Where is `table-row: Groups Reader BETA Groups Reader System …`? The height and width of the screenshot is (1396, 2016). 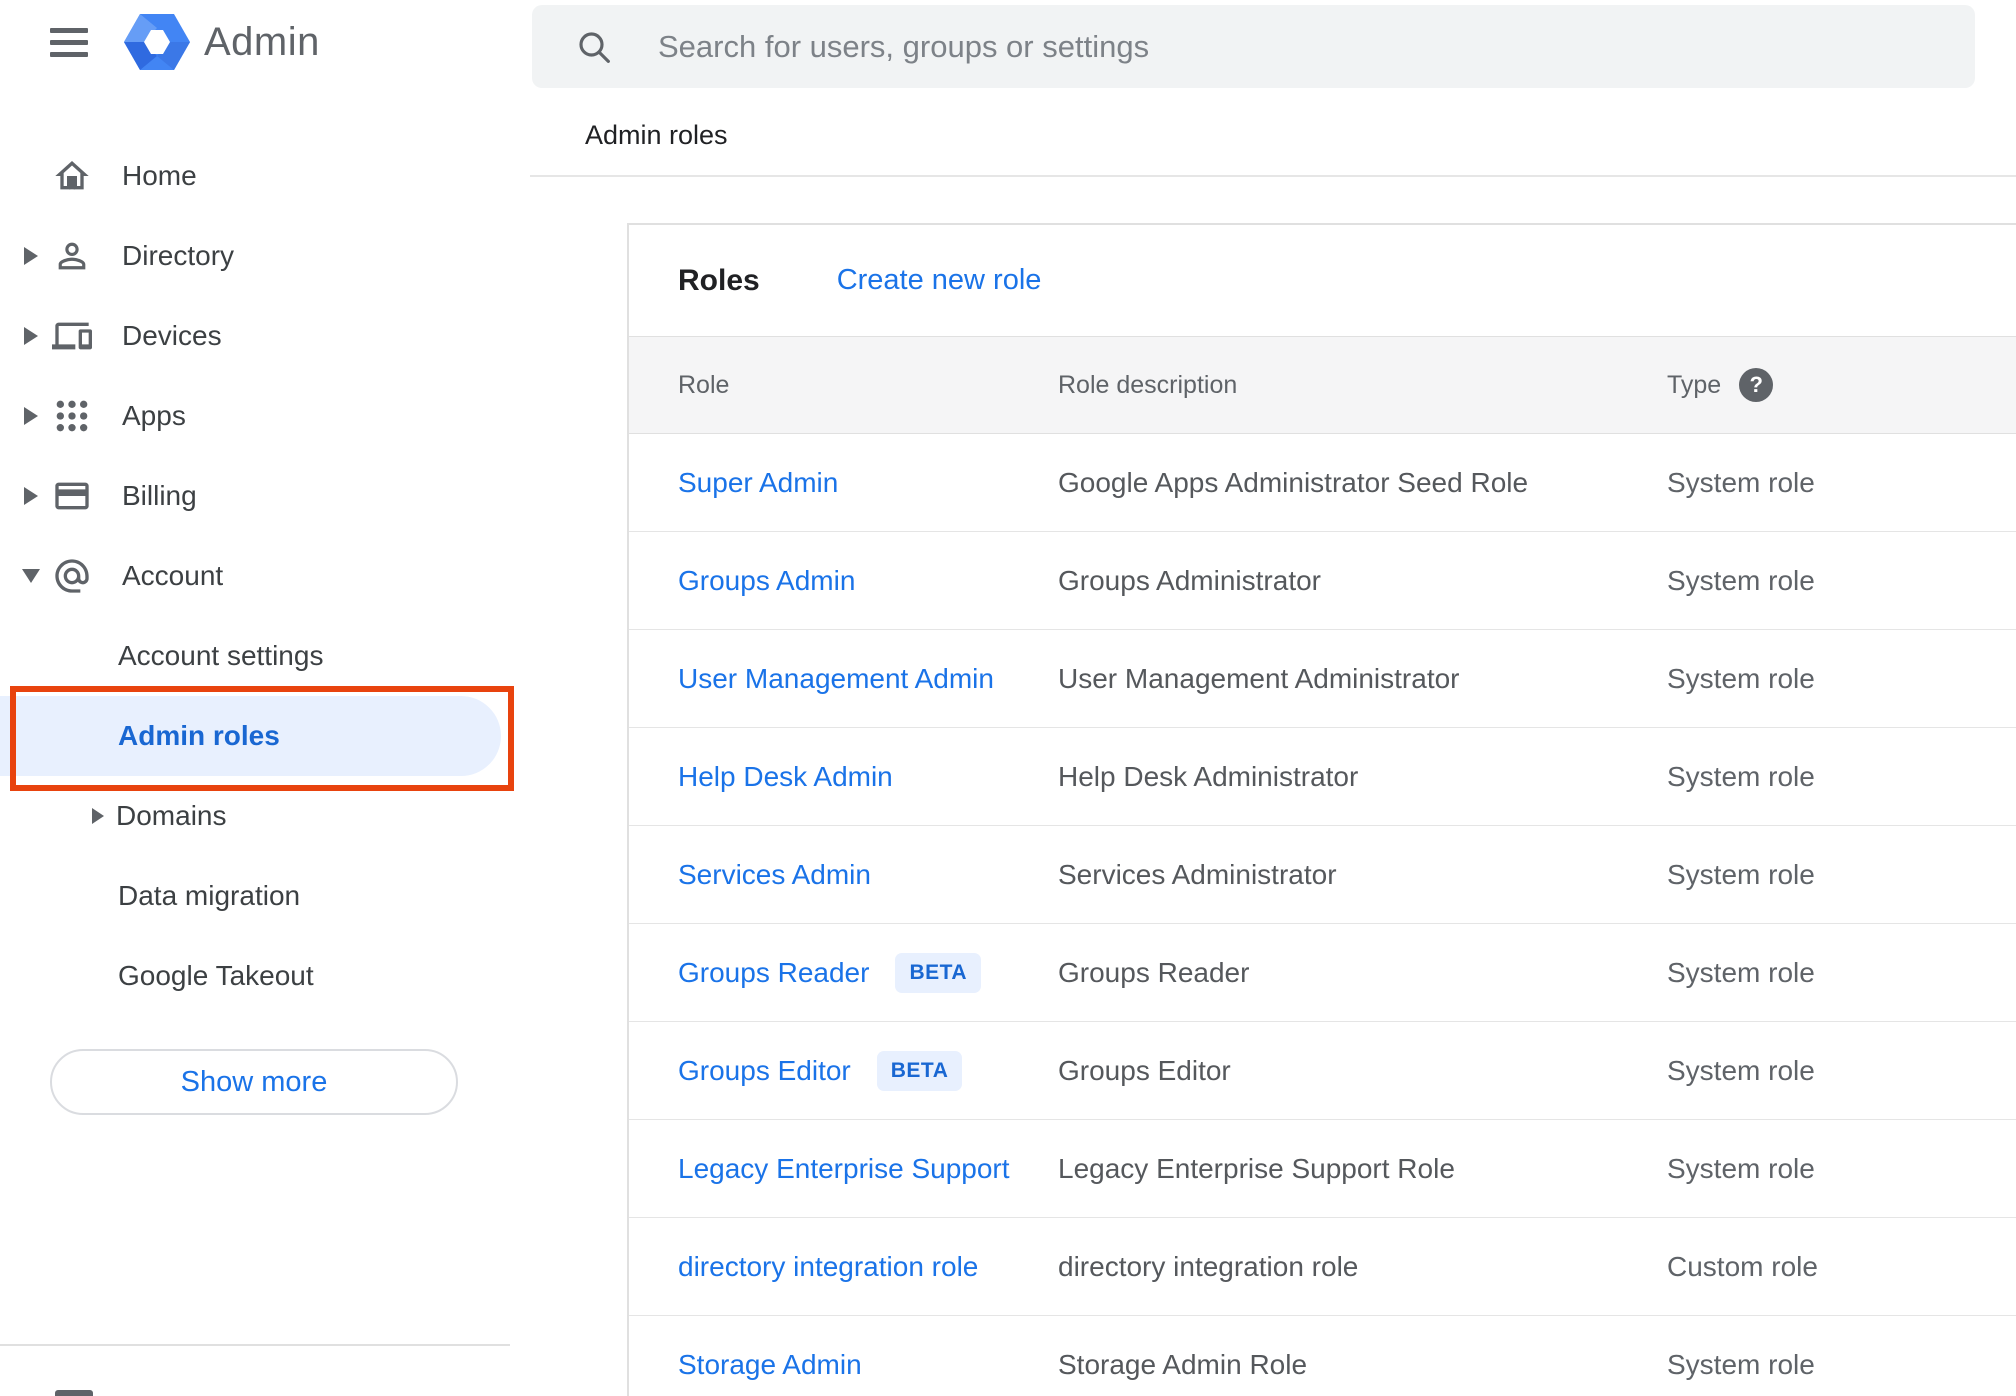 table-row: Groups Reader BETA Groups Reader System … is located at coordinates (1322, 973).